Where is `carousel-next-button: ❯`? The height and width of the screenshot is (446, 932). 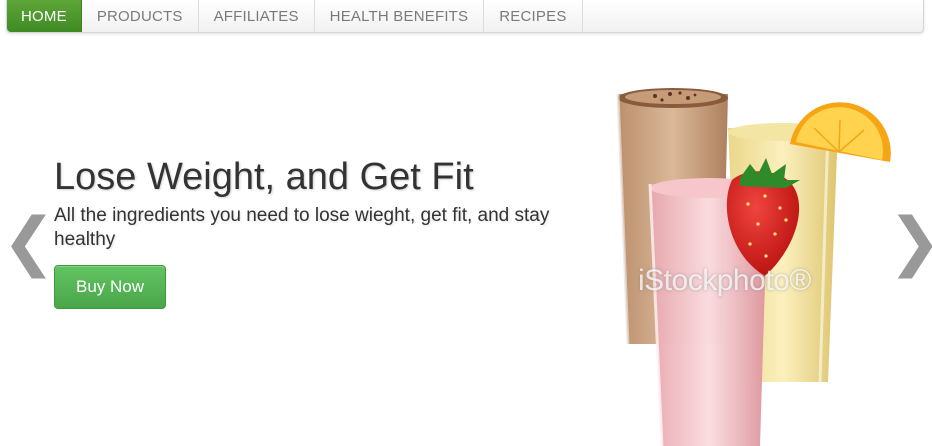 carousel-next-button: ❯ is located at coordinates (910, 242).